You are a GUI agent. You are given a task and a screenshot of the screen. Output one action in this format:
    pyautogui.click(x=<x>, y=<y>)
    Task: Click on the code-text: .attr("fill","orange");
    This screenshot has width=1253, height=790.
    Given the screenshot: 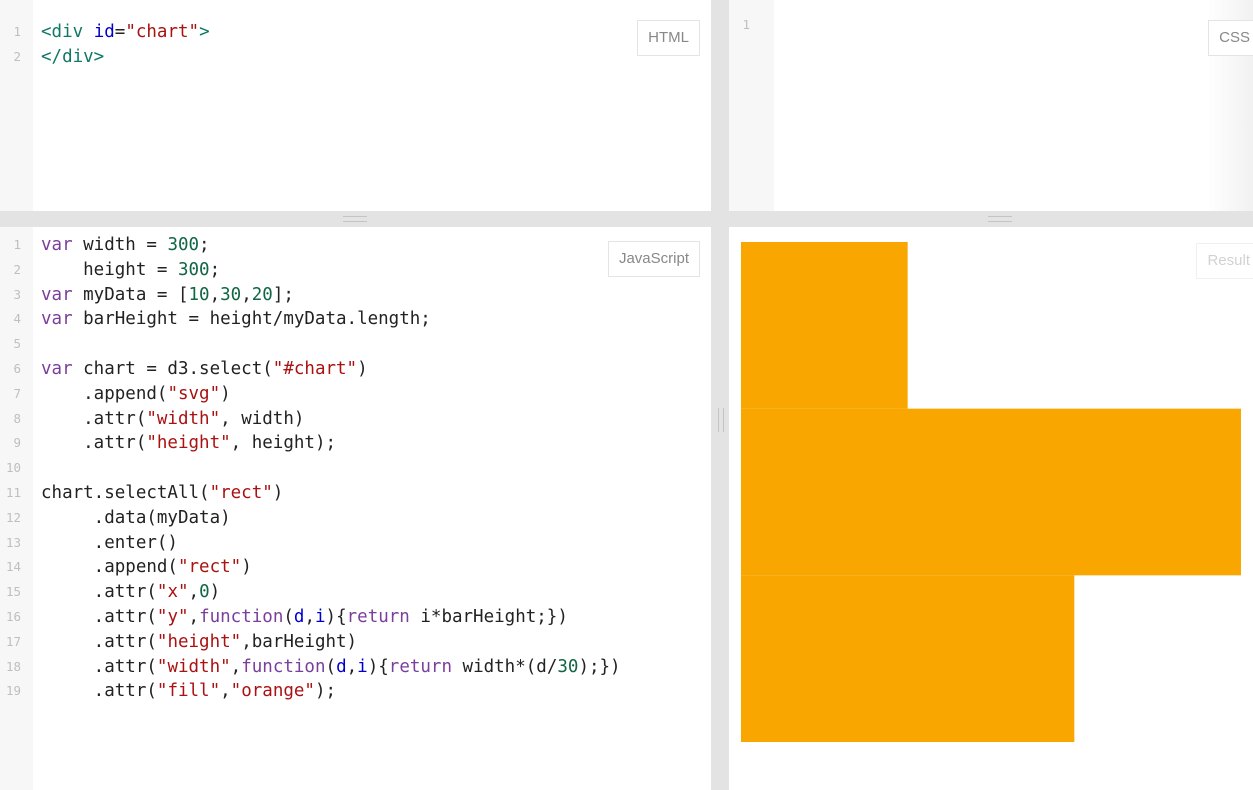 What is the action you would take?
    pyautogui.click(x=188, y=691)
    